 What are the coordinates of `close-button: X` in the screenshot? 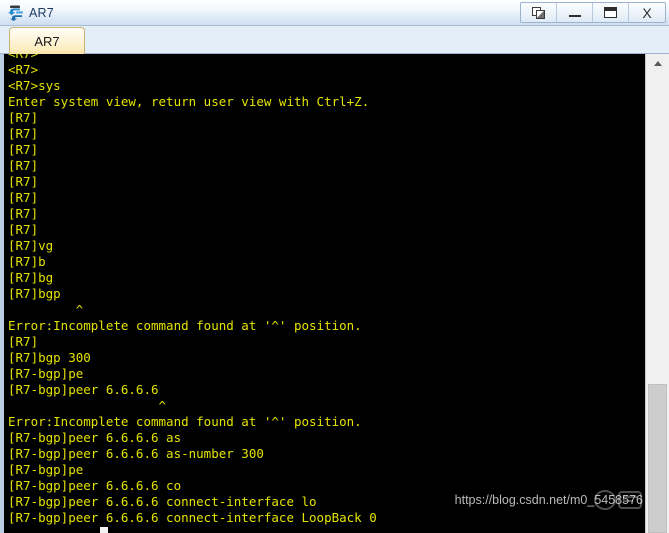 It's located at (647, 12).